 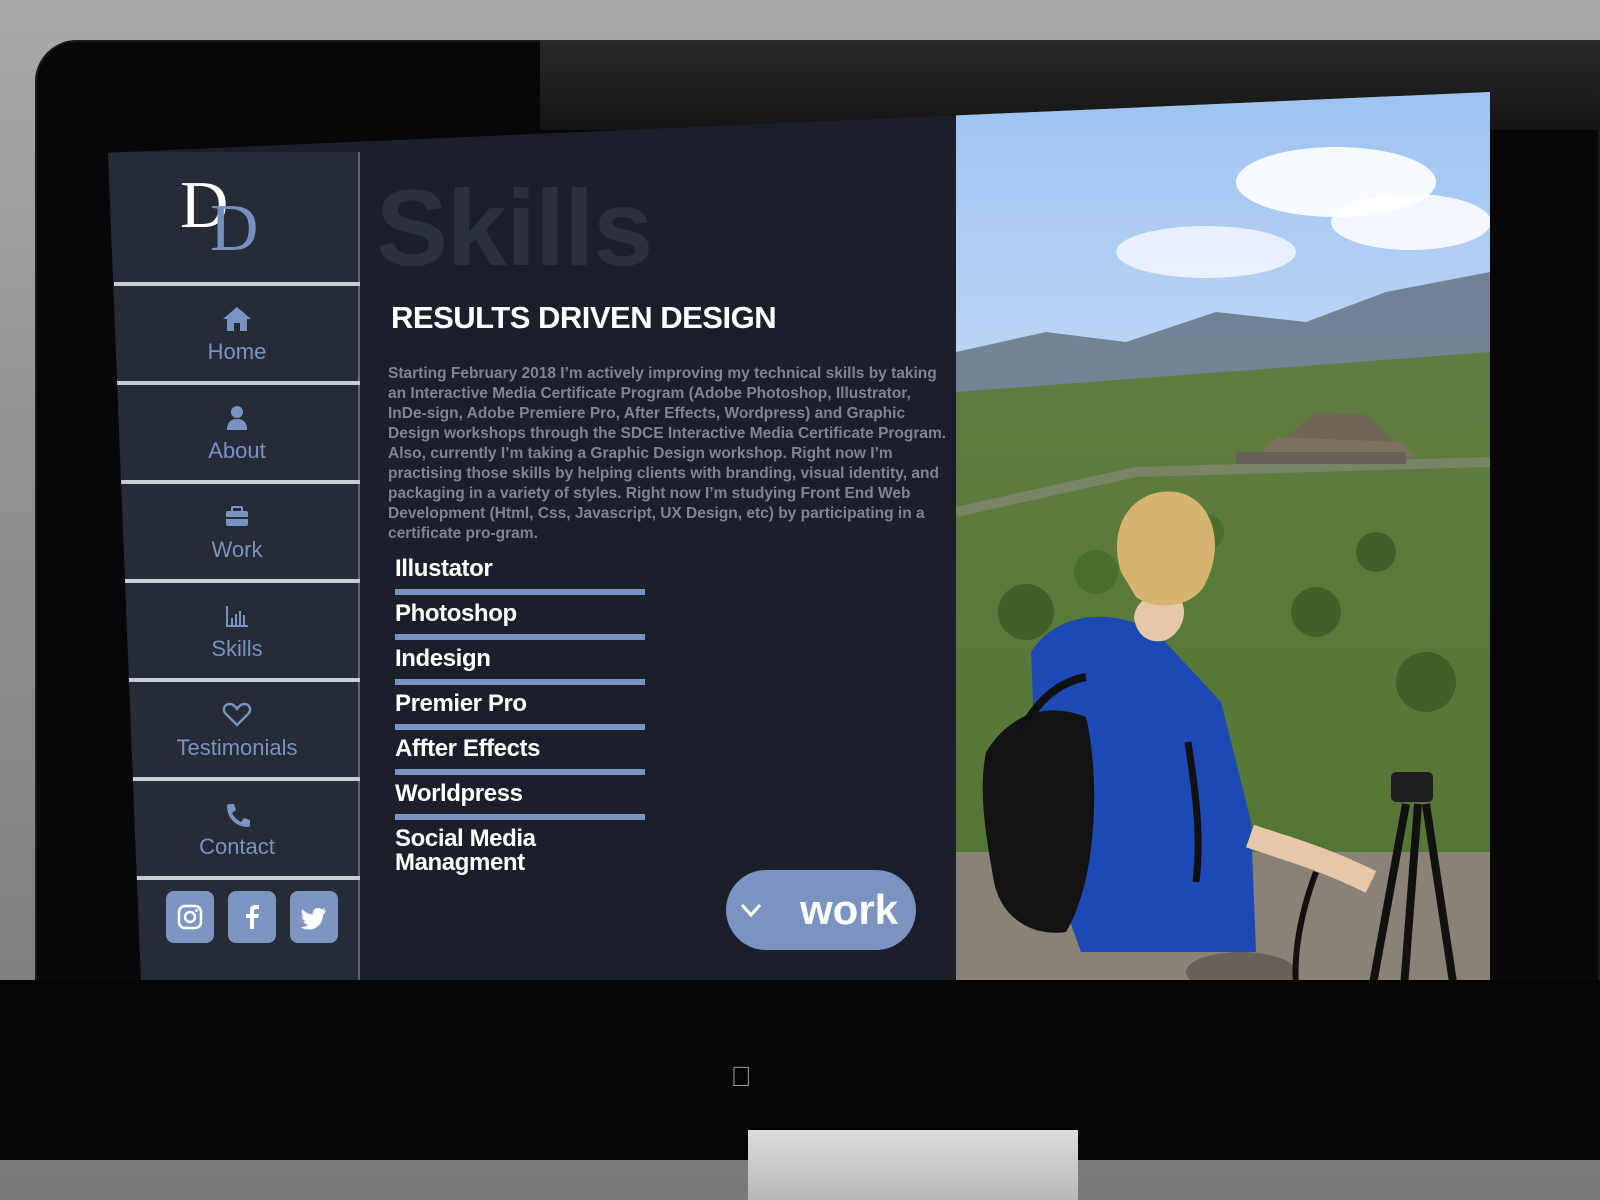 I want to click on twitter-button, so click(x=314, y=917).